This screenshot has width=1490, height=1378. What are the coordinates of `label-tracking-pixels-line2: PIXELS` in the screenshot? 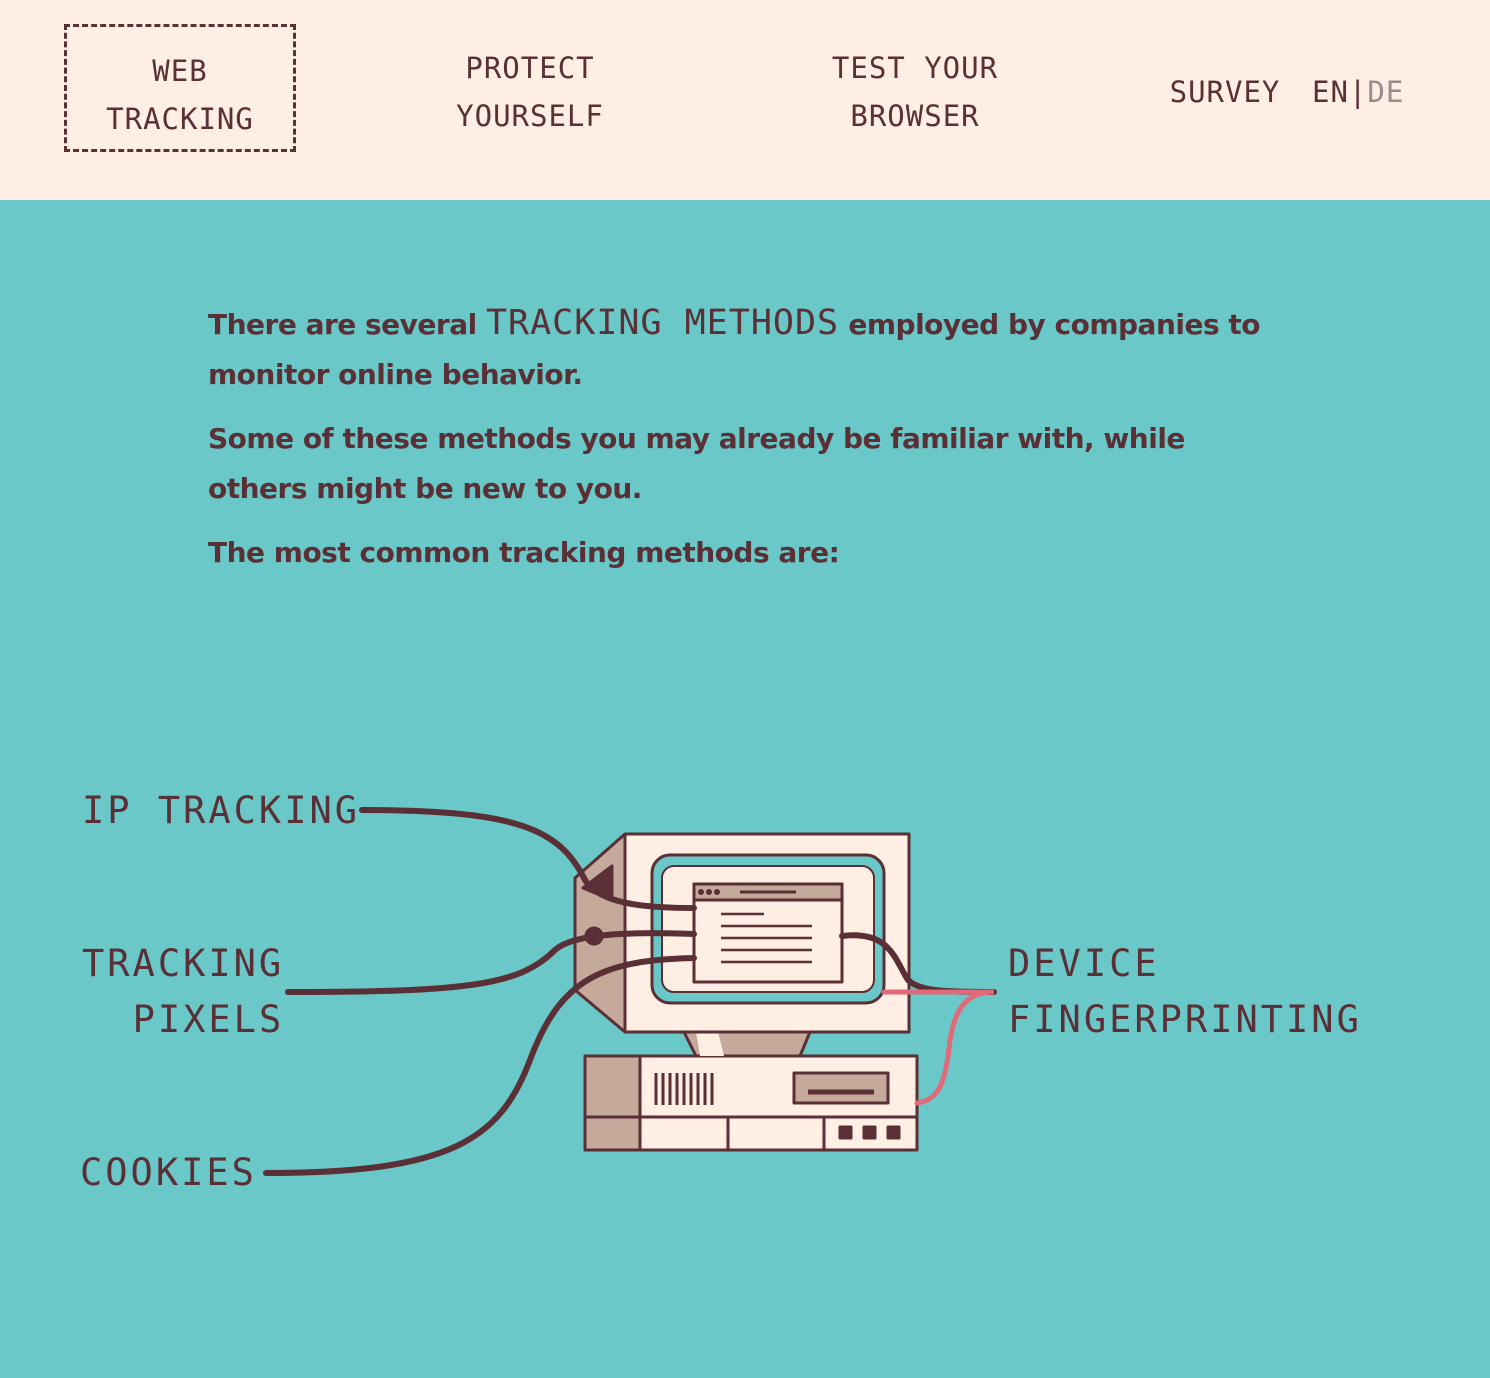 It's located at (208, 1019).